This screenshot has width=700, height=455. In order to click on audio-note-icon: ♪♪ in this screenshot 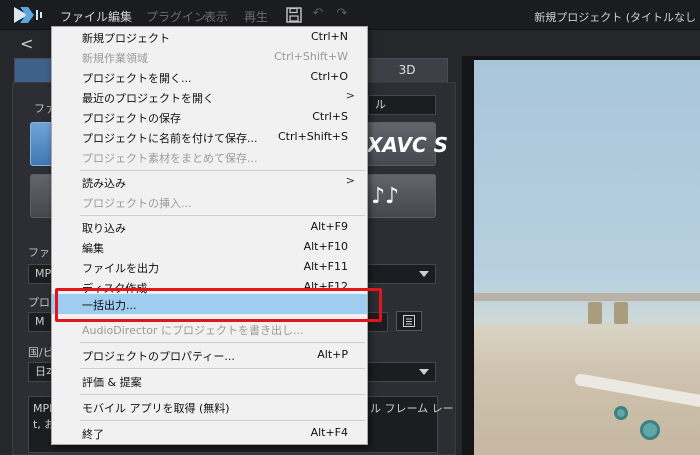, I will do `click(385, 196)`.